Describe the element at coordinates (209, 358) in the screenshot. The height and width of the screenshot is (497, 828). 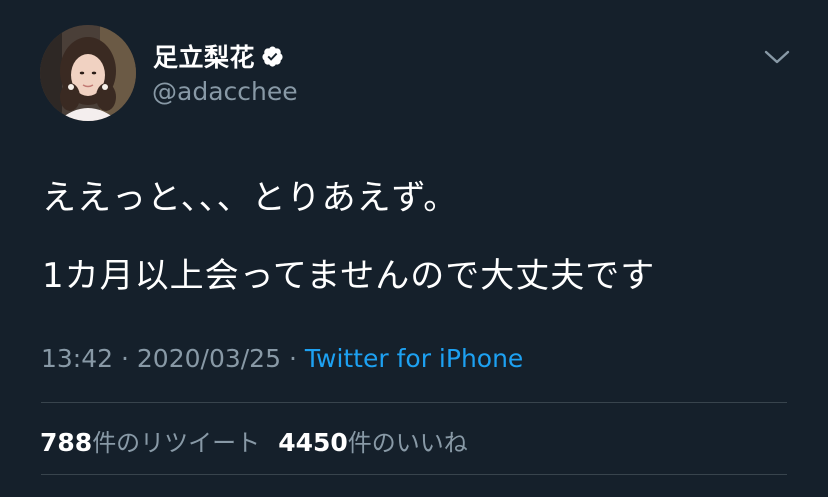
I see `tweet-date: 2020/03/25` at that location.